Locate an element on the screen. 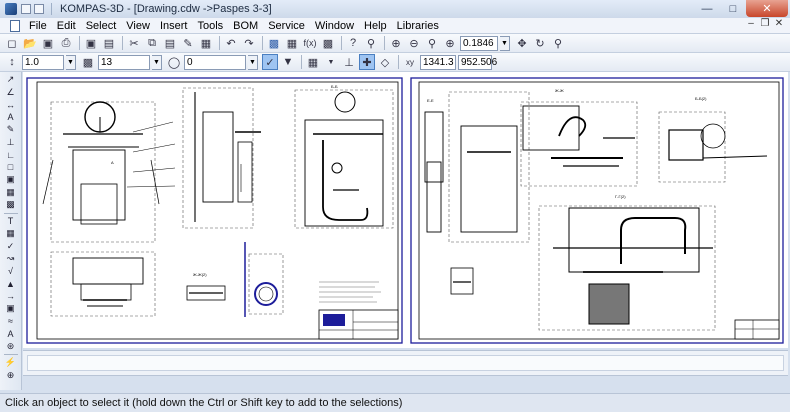 This screenshot has height=412, width=790. quick-open-icon is located at coordinates (39, 9).